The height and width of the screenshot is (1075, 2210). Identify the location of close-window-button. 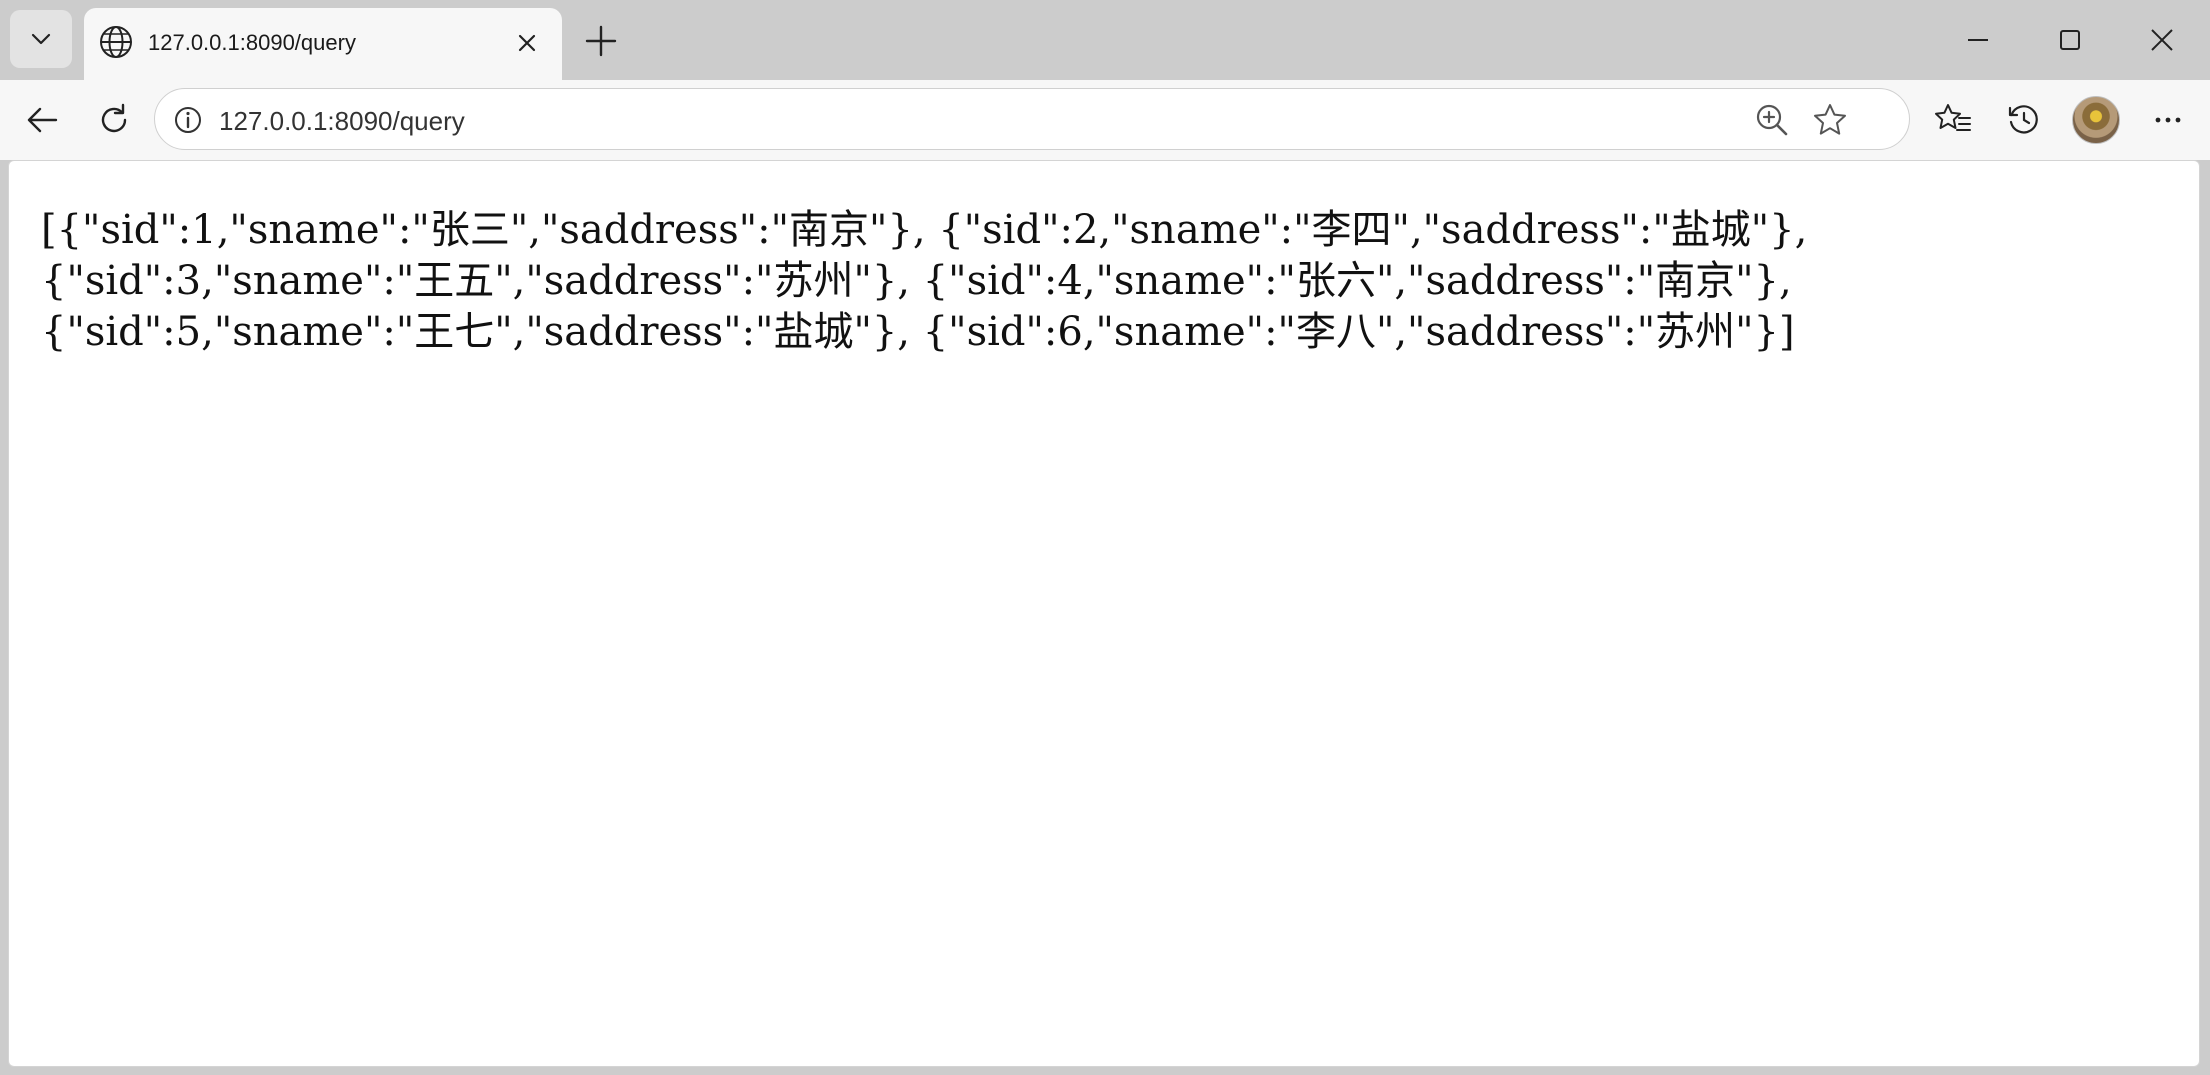
(2162, 40).